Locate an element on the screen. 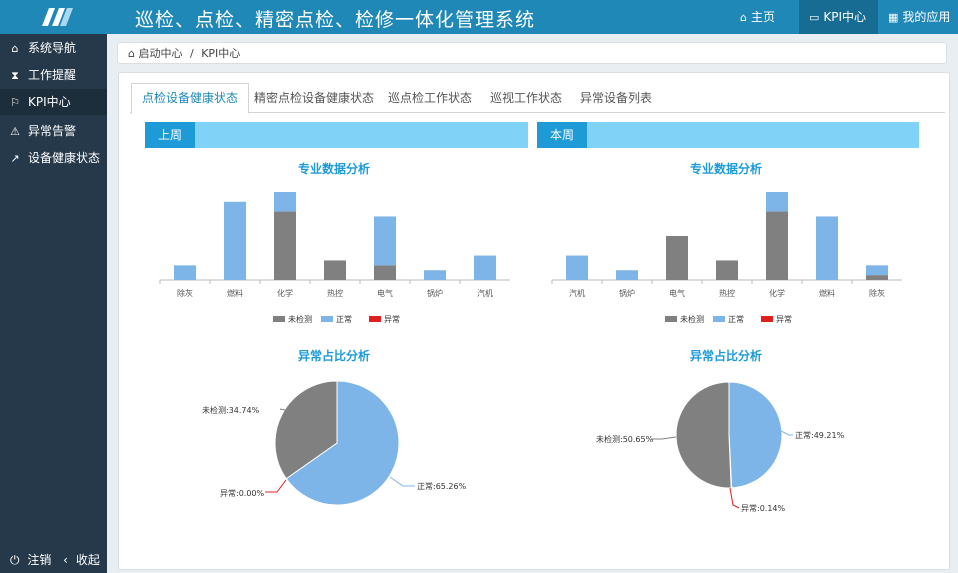  bar-未检测-除灰 is located at coordinates (877, 277).